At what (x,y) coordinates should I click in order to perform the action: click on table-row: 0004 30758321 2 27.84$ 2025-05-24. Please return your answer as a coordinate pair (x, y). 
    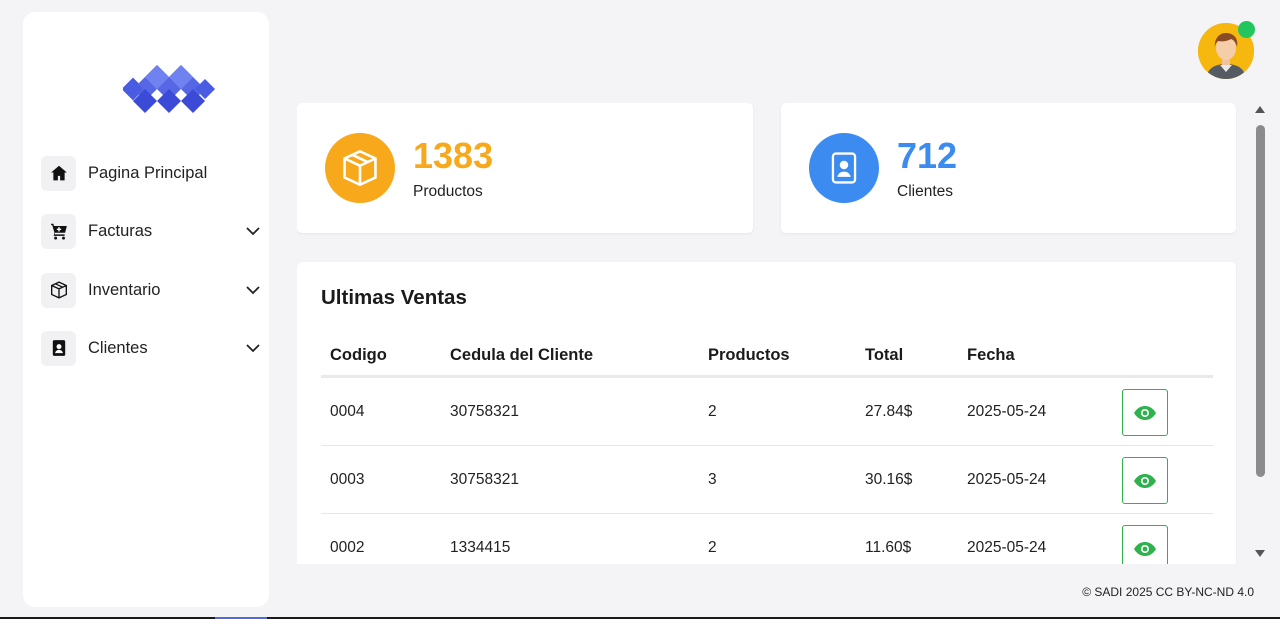
    Looking at the image, I should click on (767, 412).